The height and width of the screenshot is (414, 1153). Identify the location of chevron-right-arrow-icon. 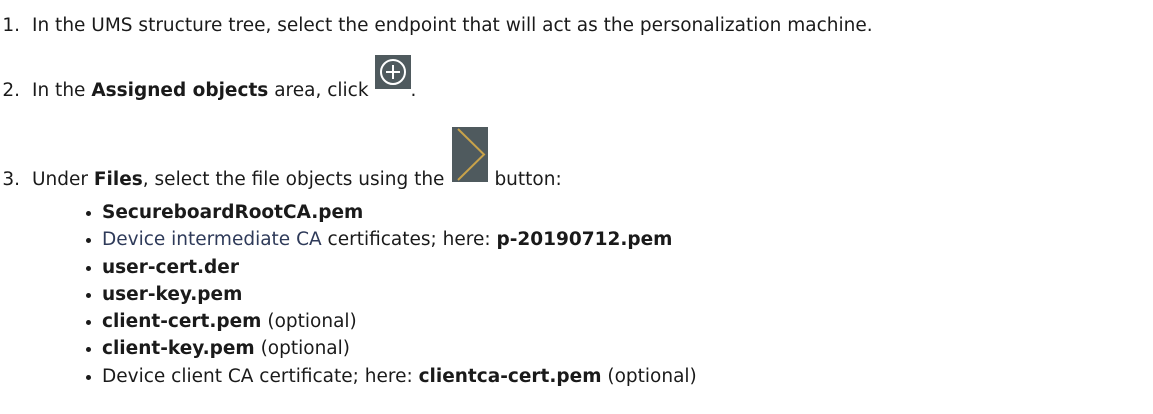
(470, 154).